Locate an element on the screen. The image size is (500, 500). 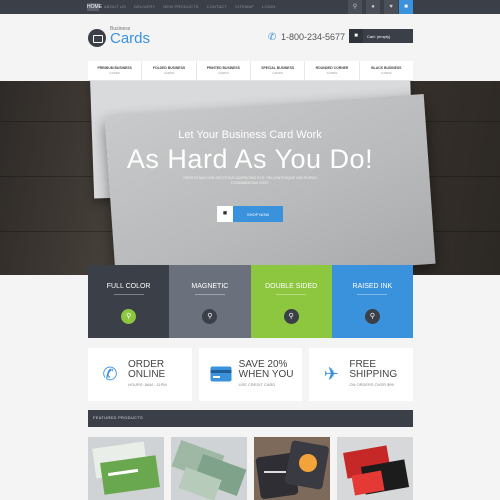
featured-title: FEATURED PRODUCTS is located at coordinates (118, 417).